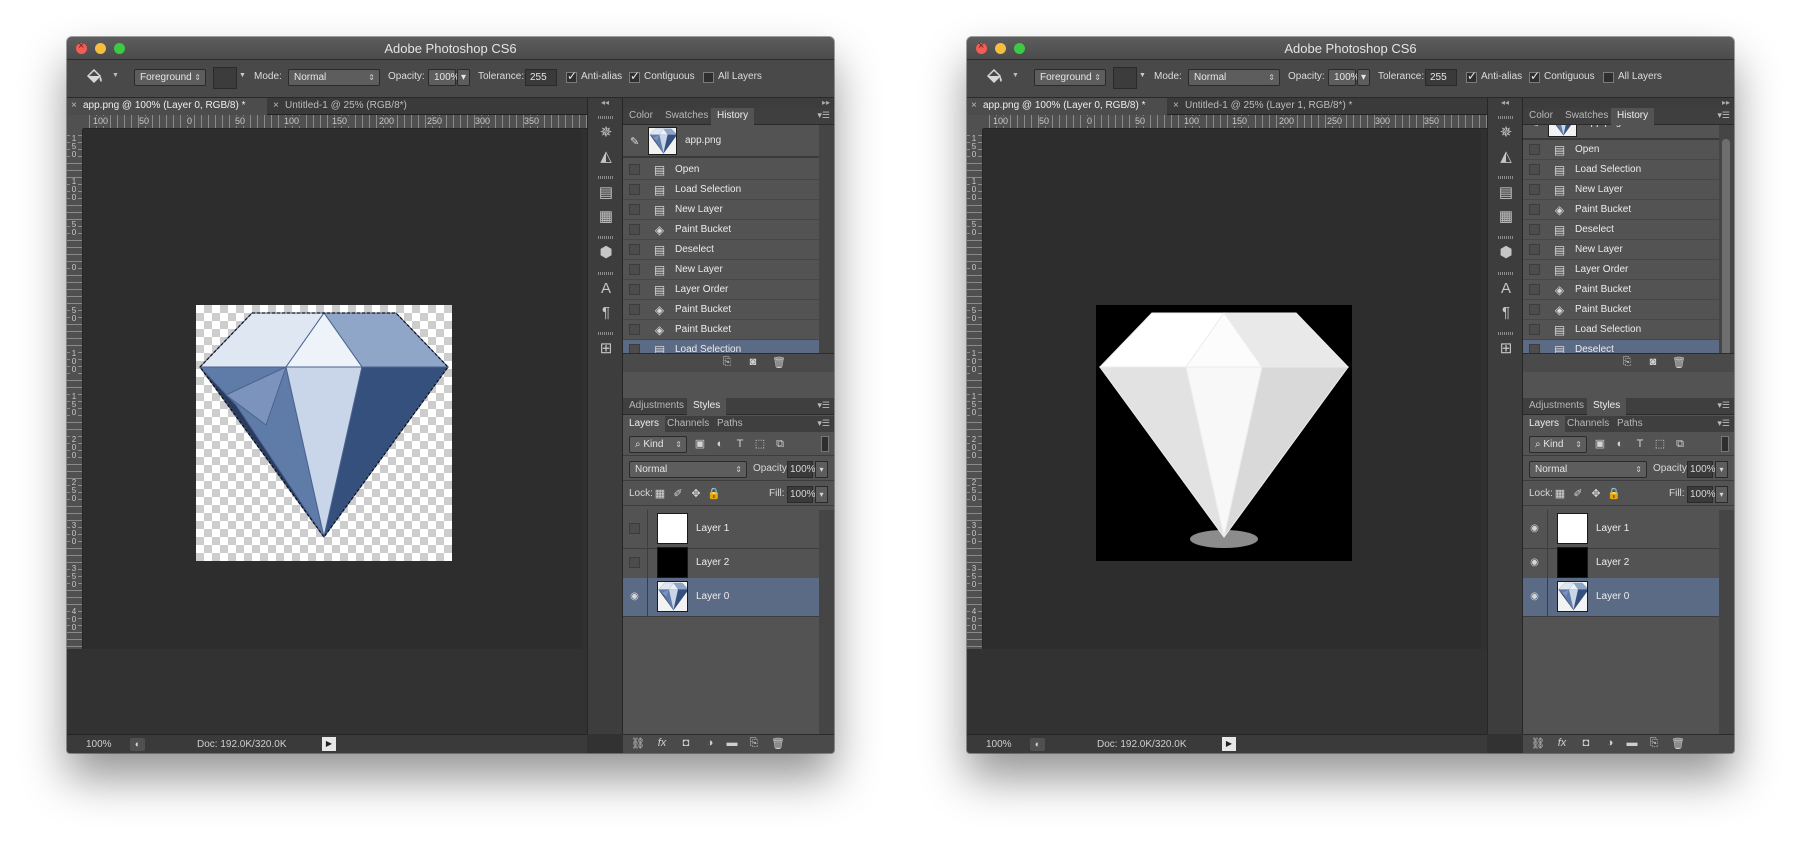  Describe the element at coordinates (1125, 78) in the screenshot. I see `pattern-picker` at that location.